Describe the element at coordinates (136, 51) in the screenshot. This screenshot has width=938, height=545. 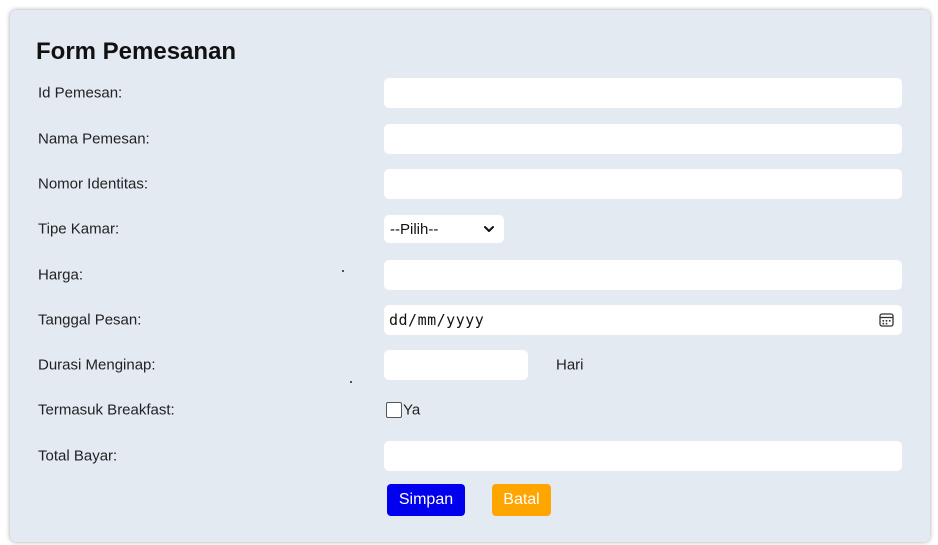
I see `form-title: Form Pemesanan` at that location.